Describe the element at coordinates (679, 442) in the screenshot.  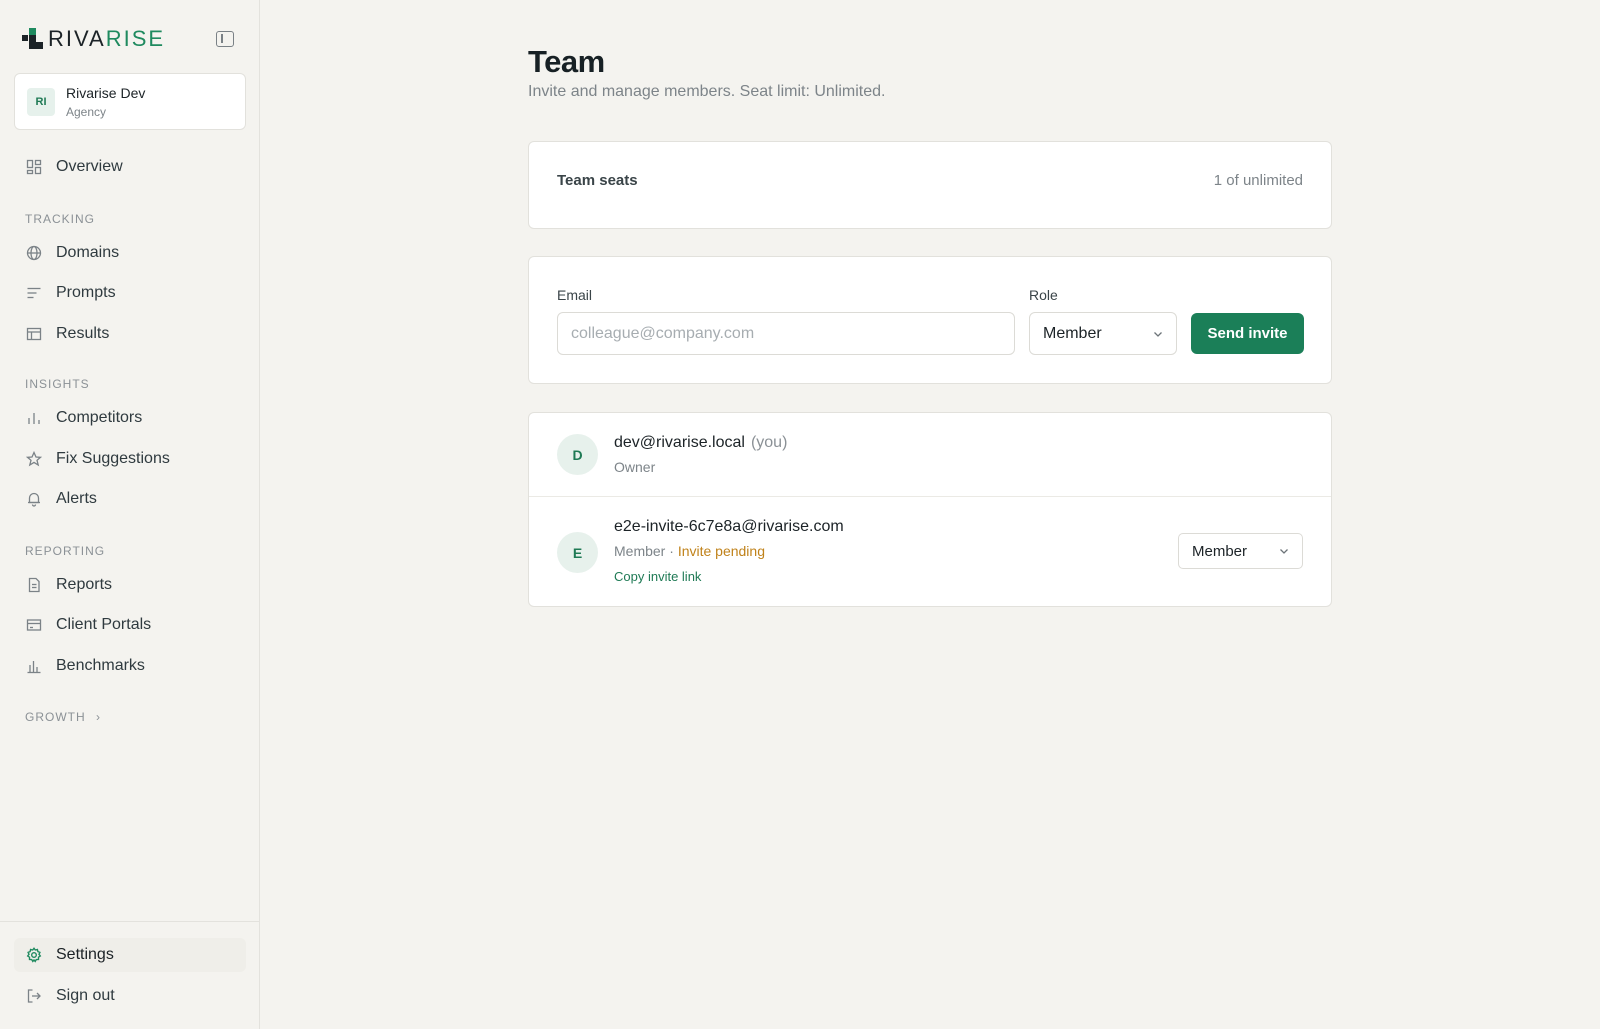
I see `member-email-text: dev@rivarise.local` at that location.